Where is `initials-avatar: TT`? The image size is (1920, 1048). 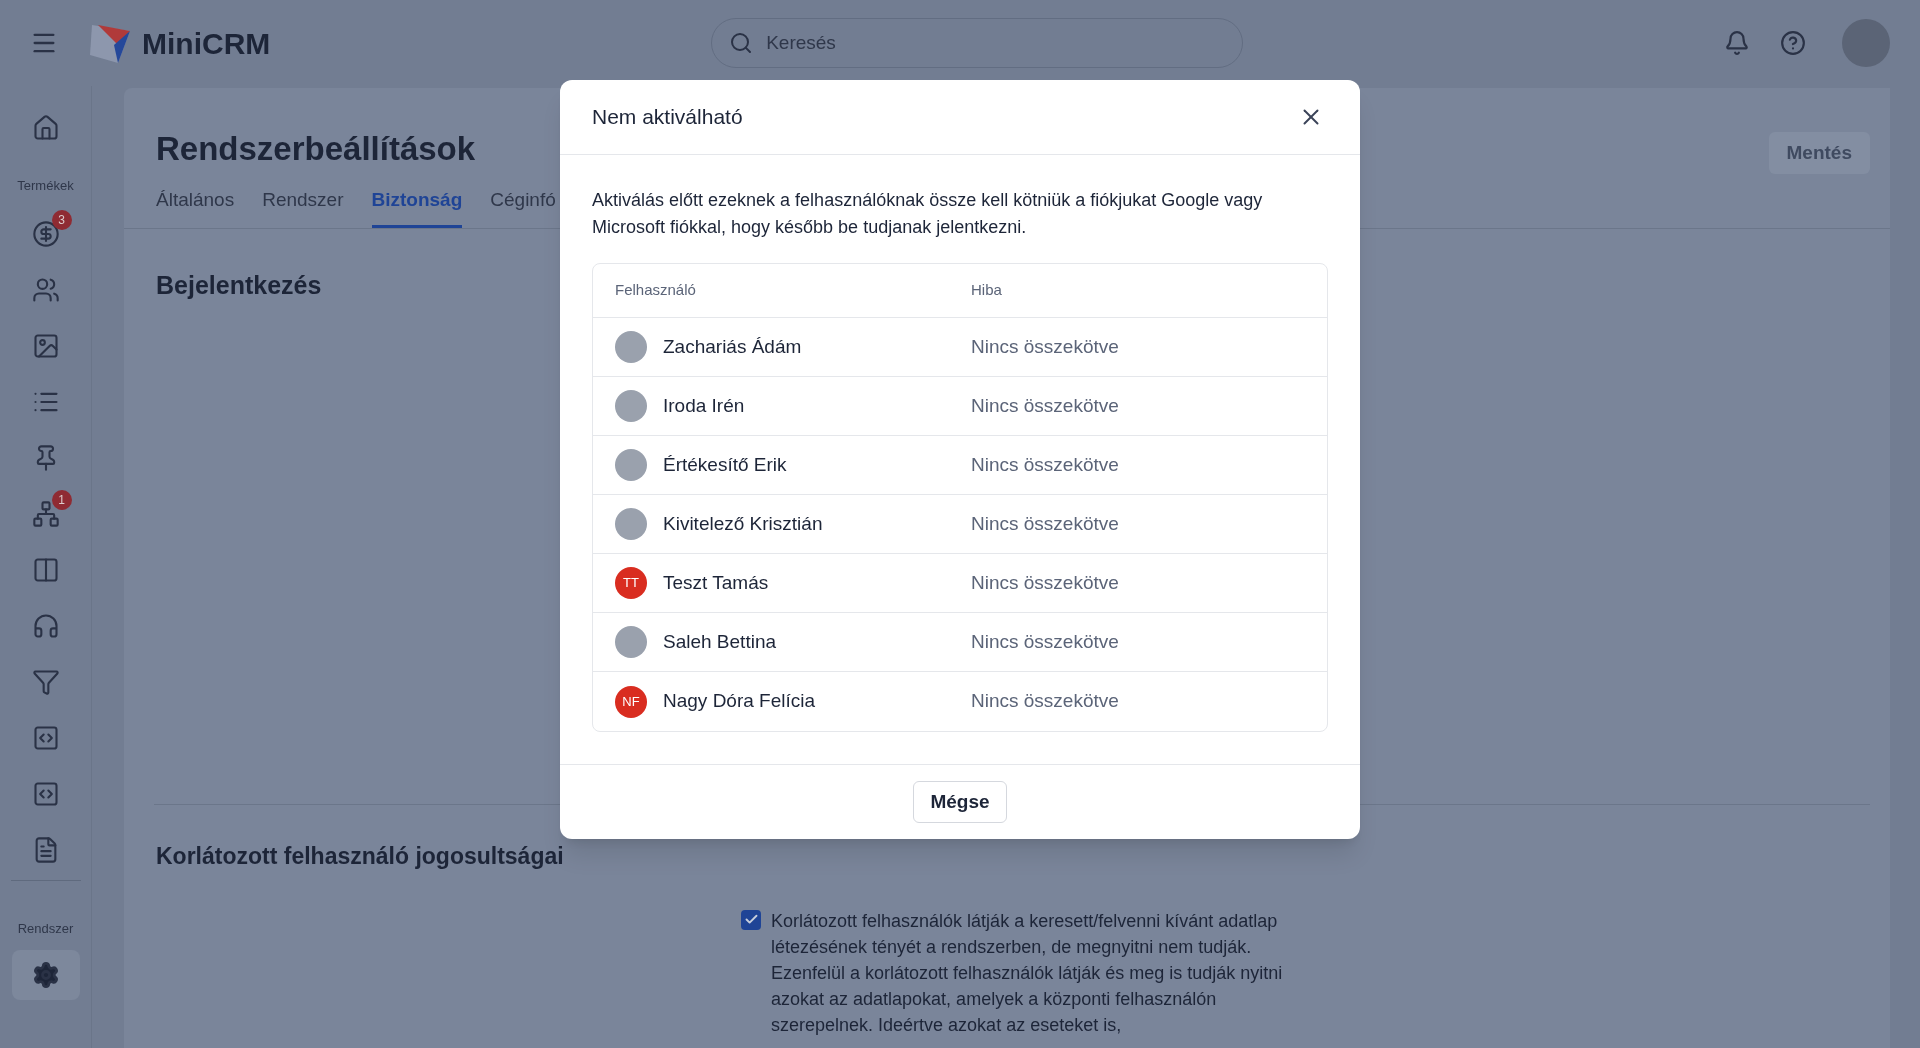
initials-avatar: TT is located at coordinates (631, 583).